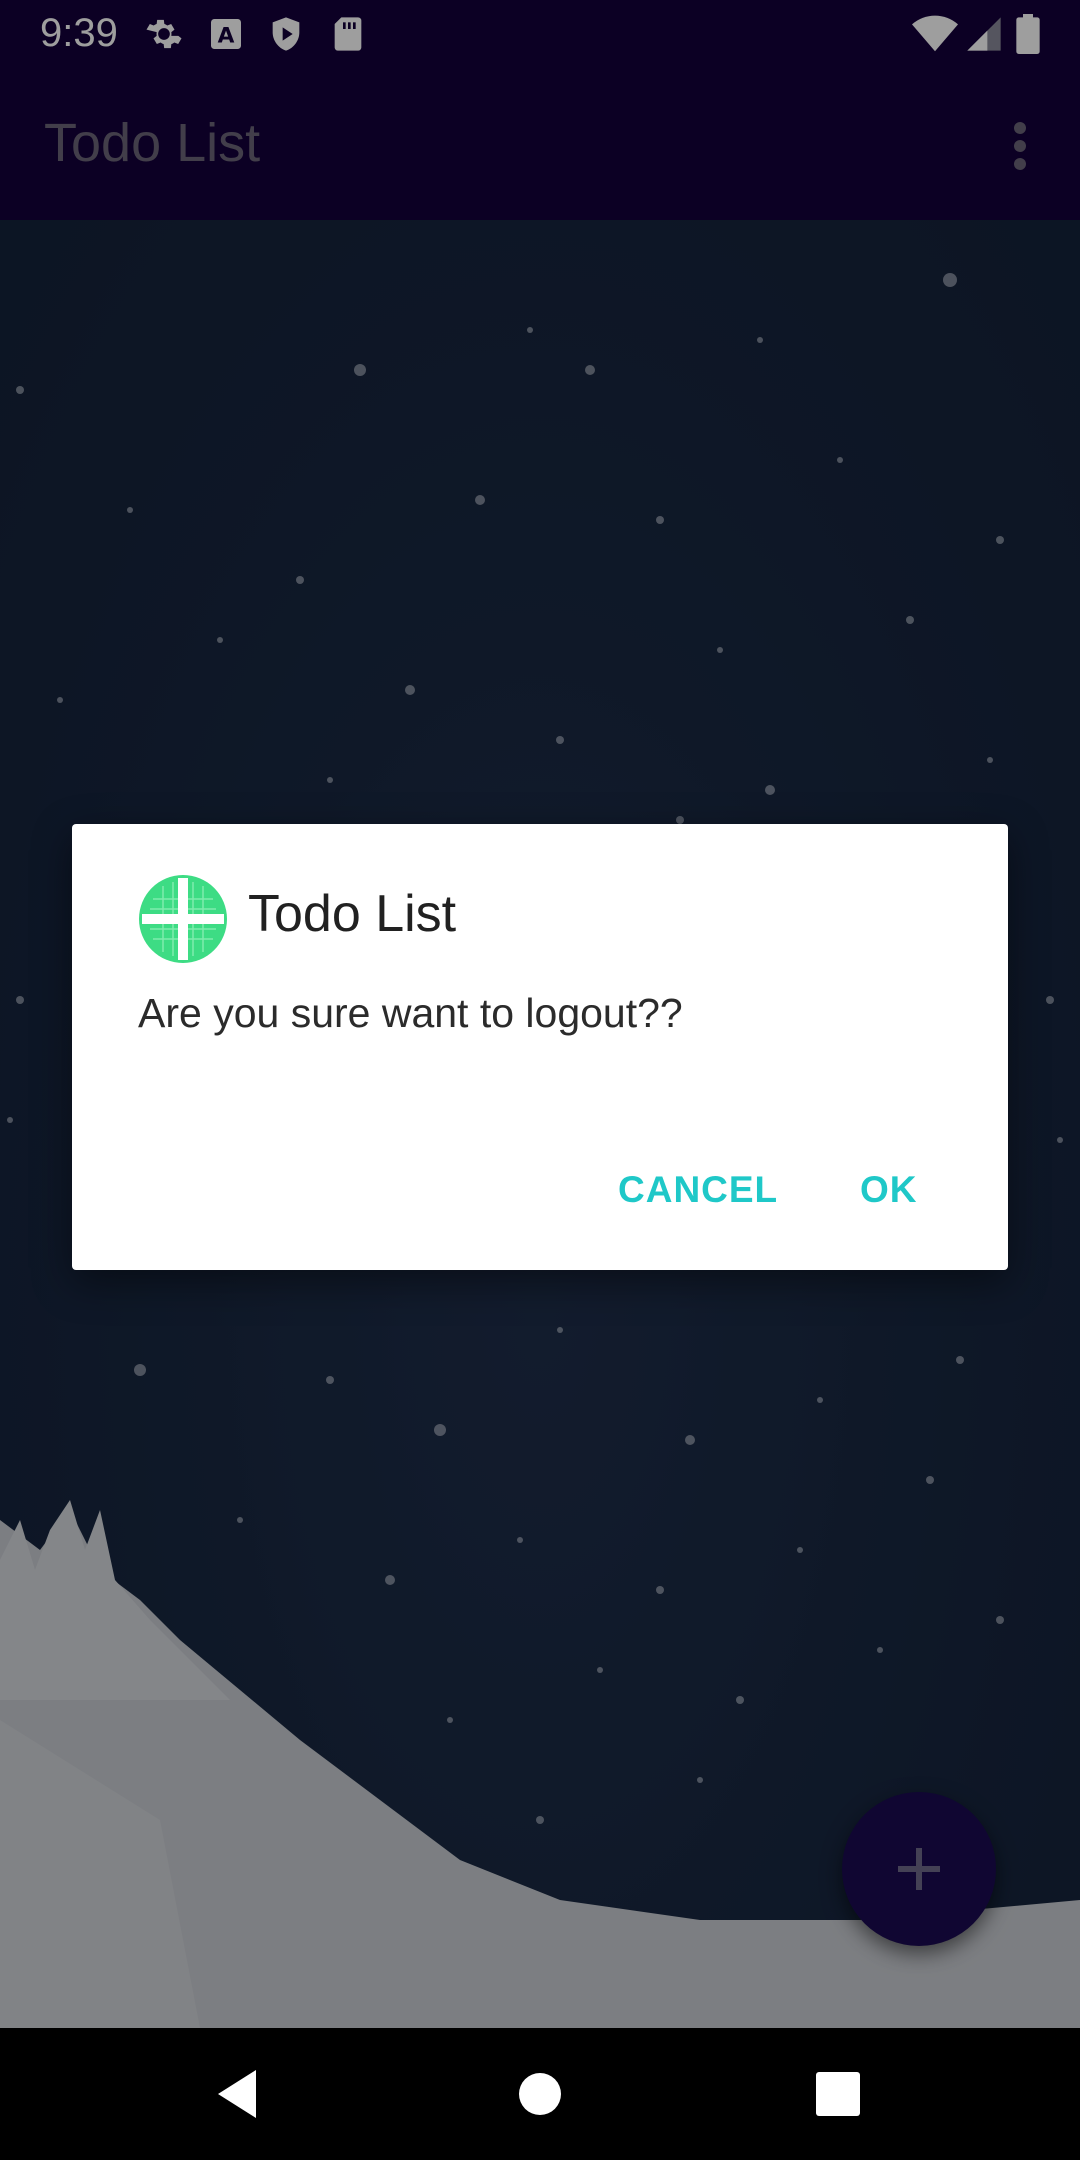 Image resolution: width=1080 pixels, height=2160 pixels. Describe the element at coordinates (240, 2094) in the screenshot. I see `back-icon` at that location.